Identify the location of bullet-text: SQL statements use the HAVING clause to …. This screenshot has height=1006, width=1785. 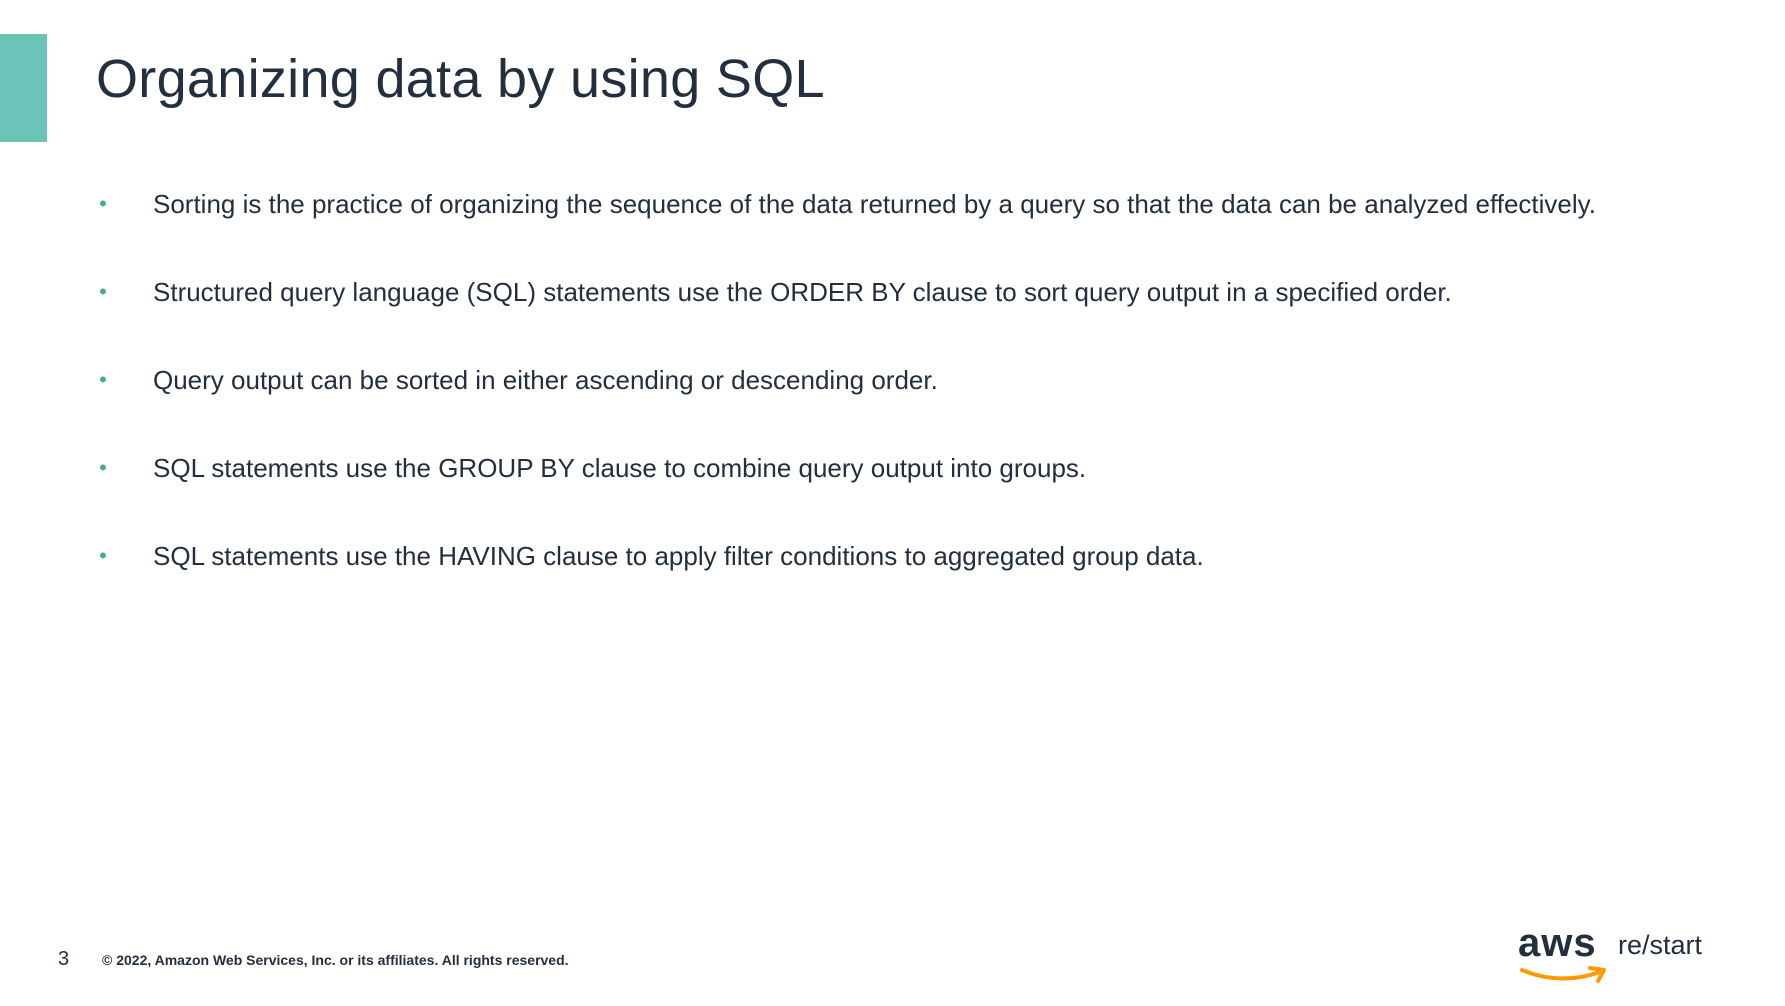
(678, 556).